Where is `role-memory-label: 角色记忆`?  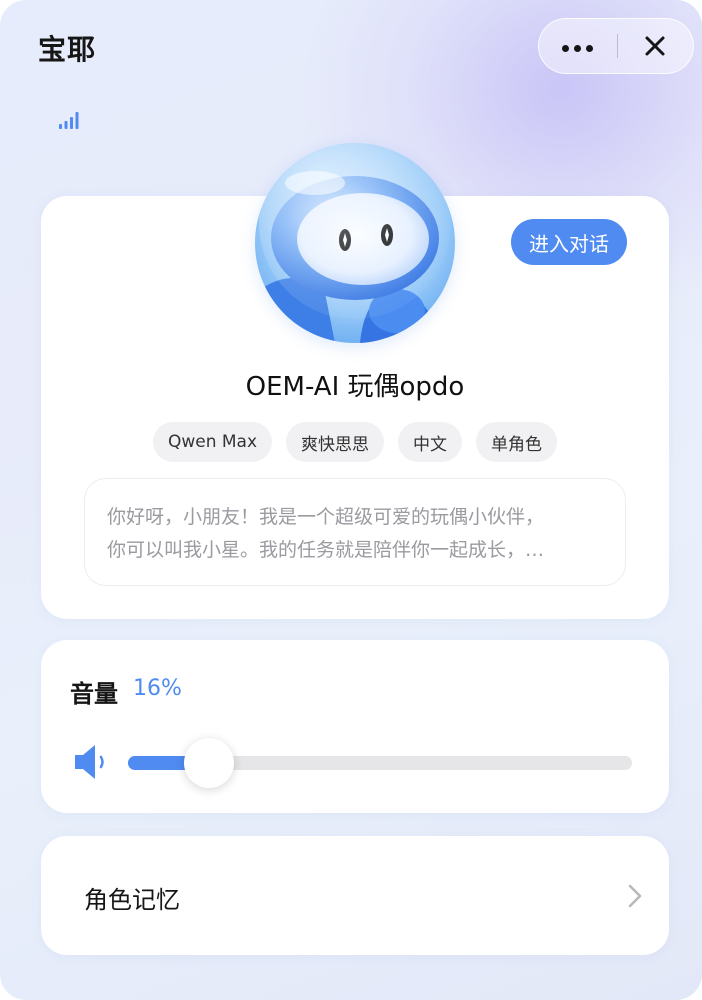 role-memory-label: 角色记忆 is located at coordinates (132, 900).